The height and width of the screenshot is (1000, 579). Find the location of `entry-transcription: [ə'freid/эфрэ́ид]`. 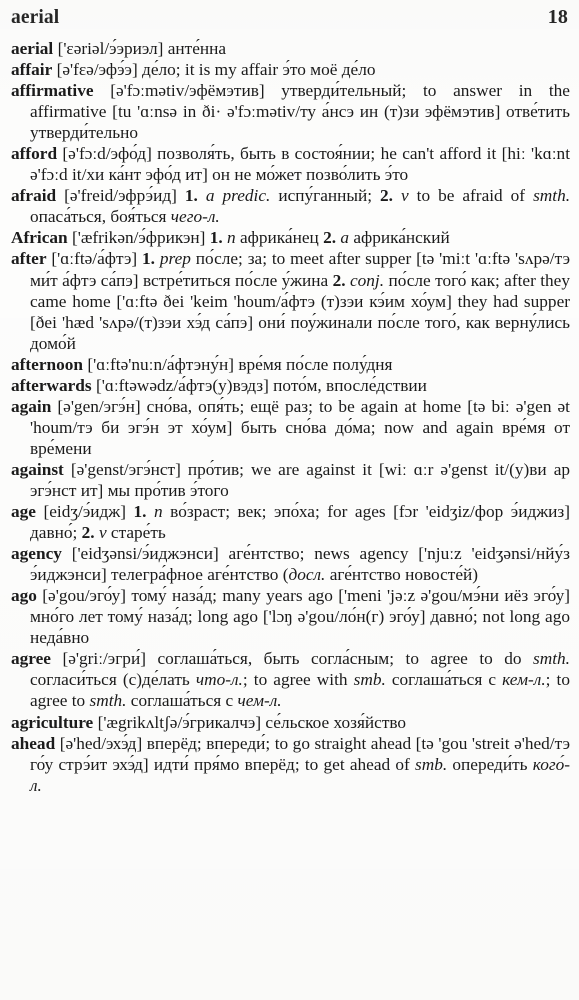

entry-transcription: [ə'freid/эфрэ́ид] is located at coordinates (120, 196).